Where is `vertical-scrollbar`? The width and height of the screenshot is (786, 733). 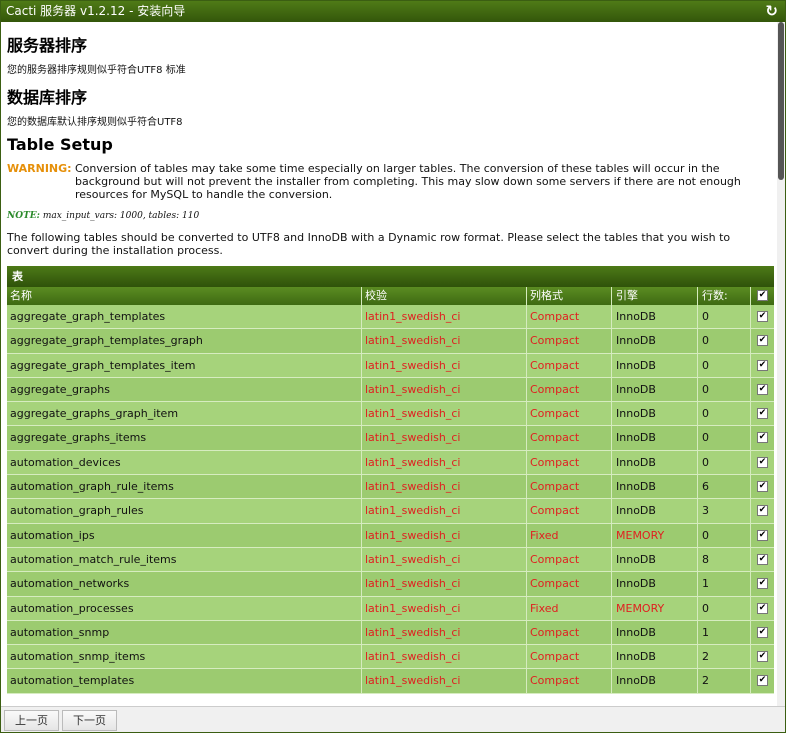 vertical-scrollbar is located at coordinates (781, 364).